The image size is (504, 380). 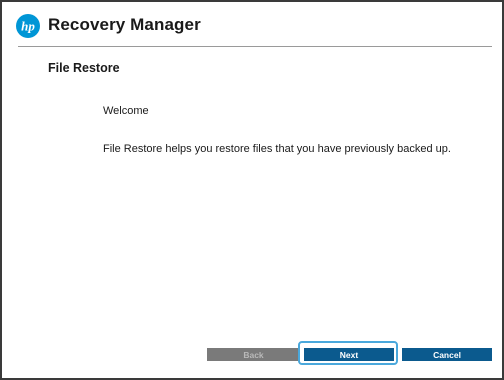 What do you see at coordinates (124, 24) in the screenshot?
I see `app-title: Recovery Manager` at bounding box center [124, 24].